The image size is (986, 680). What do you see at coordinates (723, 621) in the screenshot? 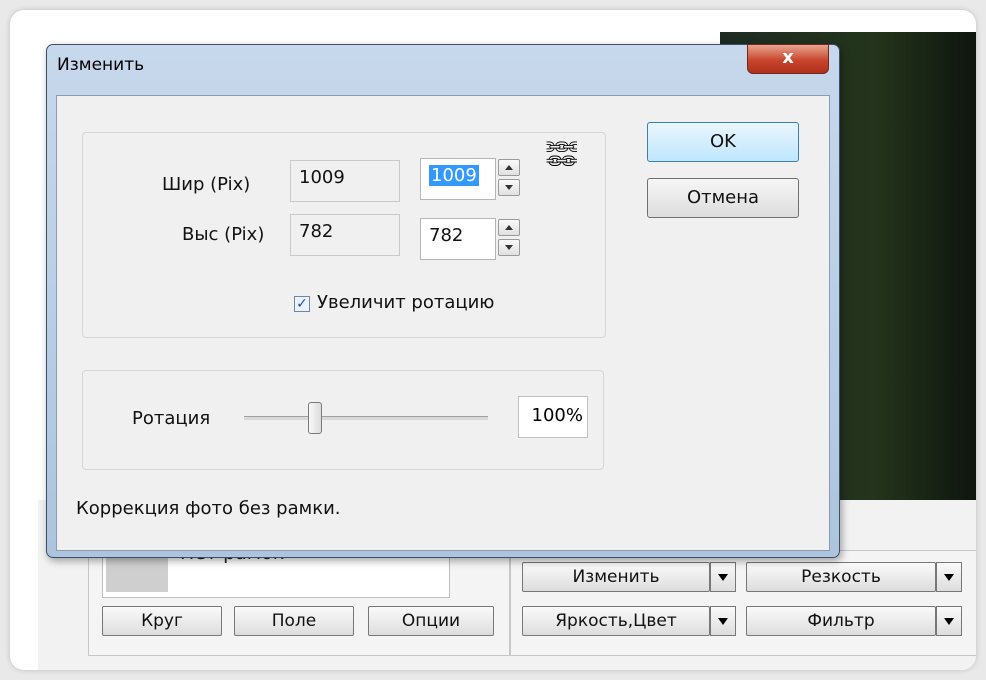
I see `brightness-dropdown` at bounding box center [723, 621].